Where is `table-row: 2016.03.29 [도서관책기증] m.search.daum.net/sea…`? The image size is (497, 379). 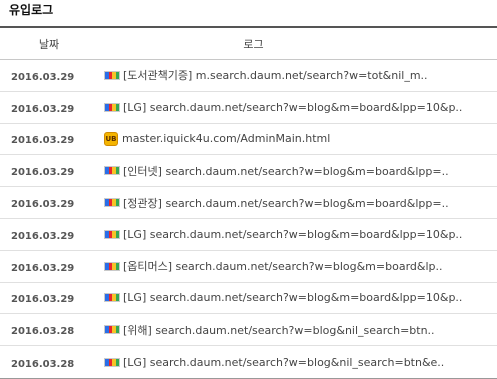 table-row: 2016.03.29 [도서관책기증] m.search.daum.net/sea… is located at coordinates (248, 76).